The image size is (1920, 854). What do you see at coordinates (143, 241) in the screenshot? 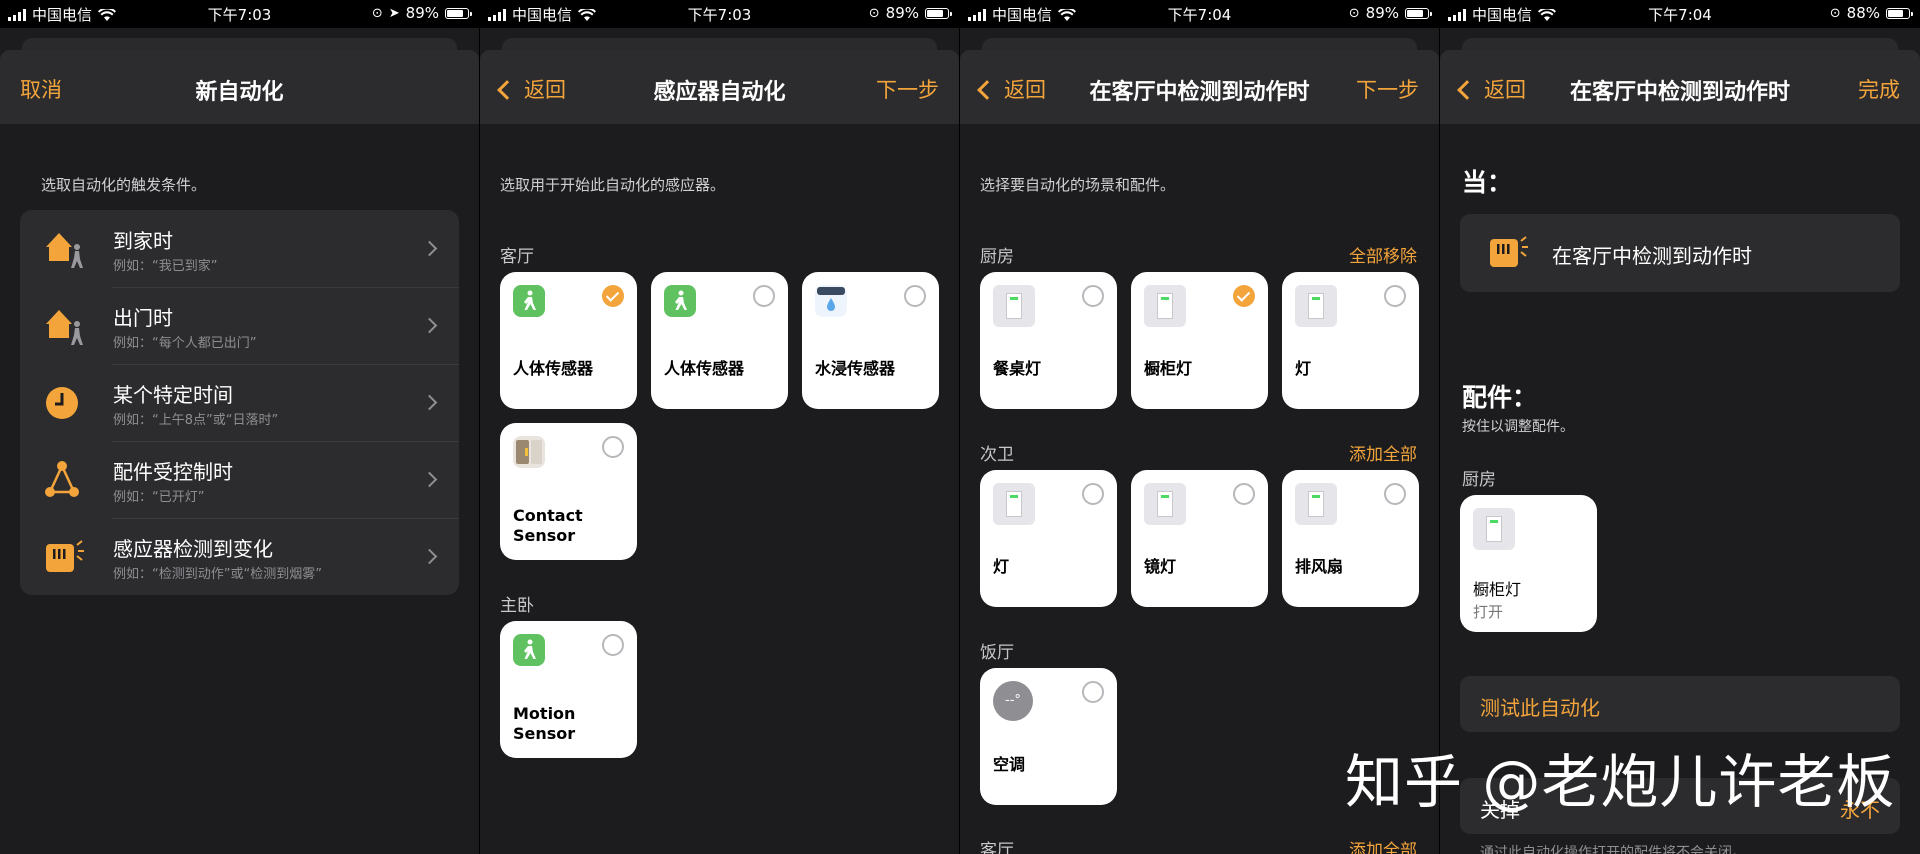
I see `row-title: 到家时` at bounding box center [143, 241].